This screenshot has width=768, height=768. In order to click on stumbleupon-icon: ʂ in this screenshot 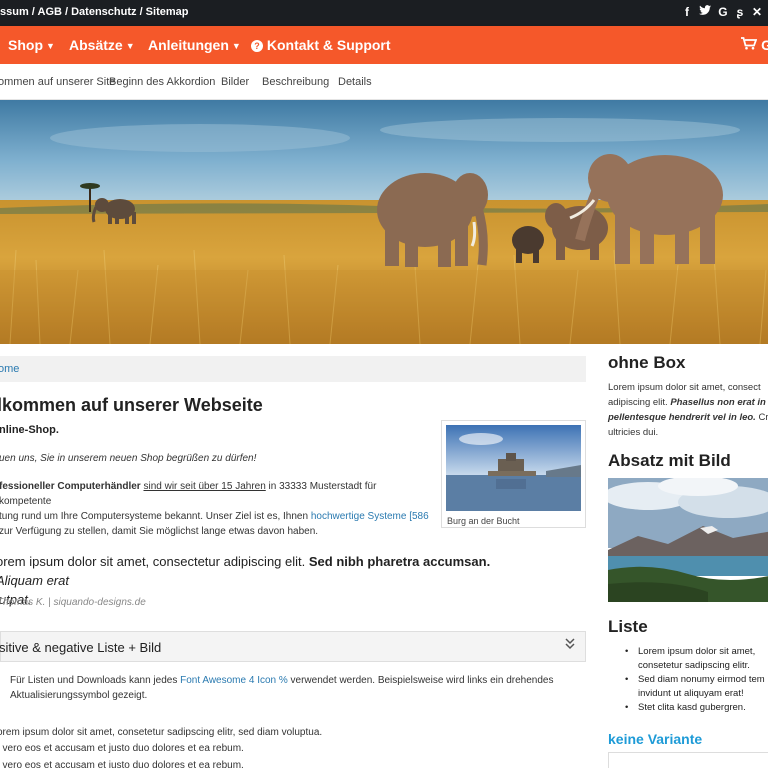, I will do `click(740, 12)`.